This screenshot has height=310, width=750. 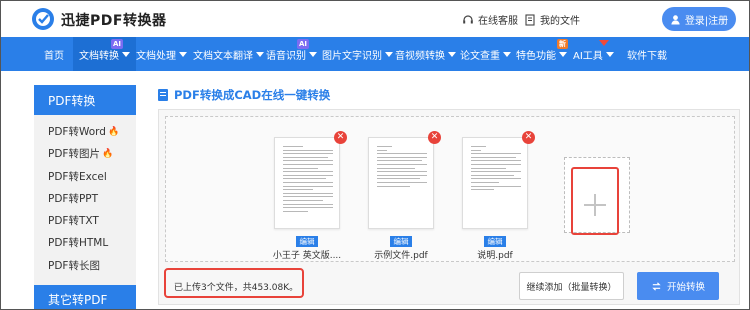 I want to click on sidebar-item-pdf-to-word: PDF转Word 🔥, so click(x=83, y=131).